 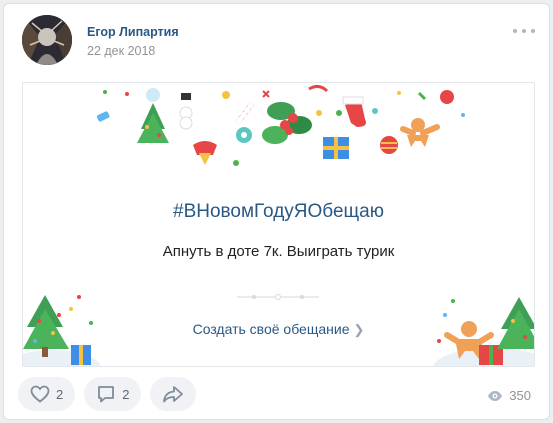 What do you see at coordinates (121, 51) in the screenshot?
I see `post-date: 22 дек 2018` at bounding box center [121, 51].